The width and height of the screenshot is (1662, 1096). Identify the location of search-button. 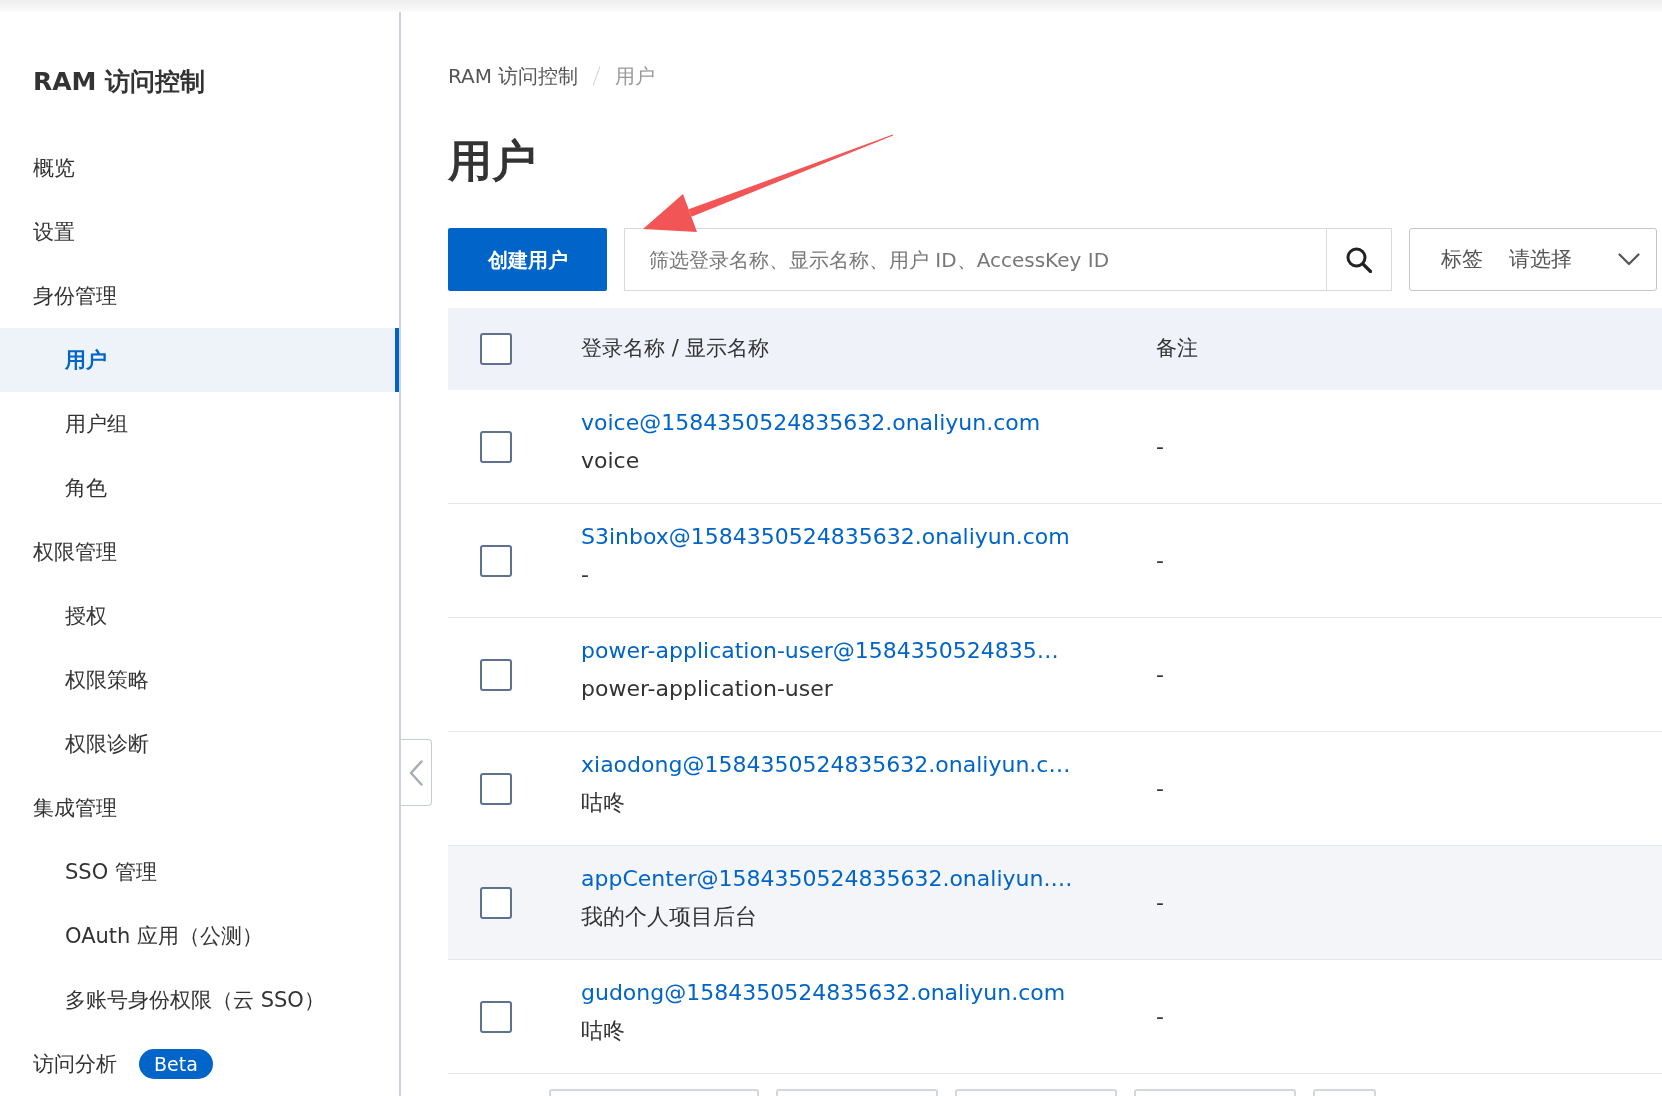
(1359, 259).